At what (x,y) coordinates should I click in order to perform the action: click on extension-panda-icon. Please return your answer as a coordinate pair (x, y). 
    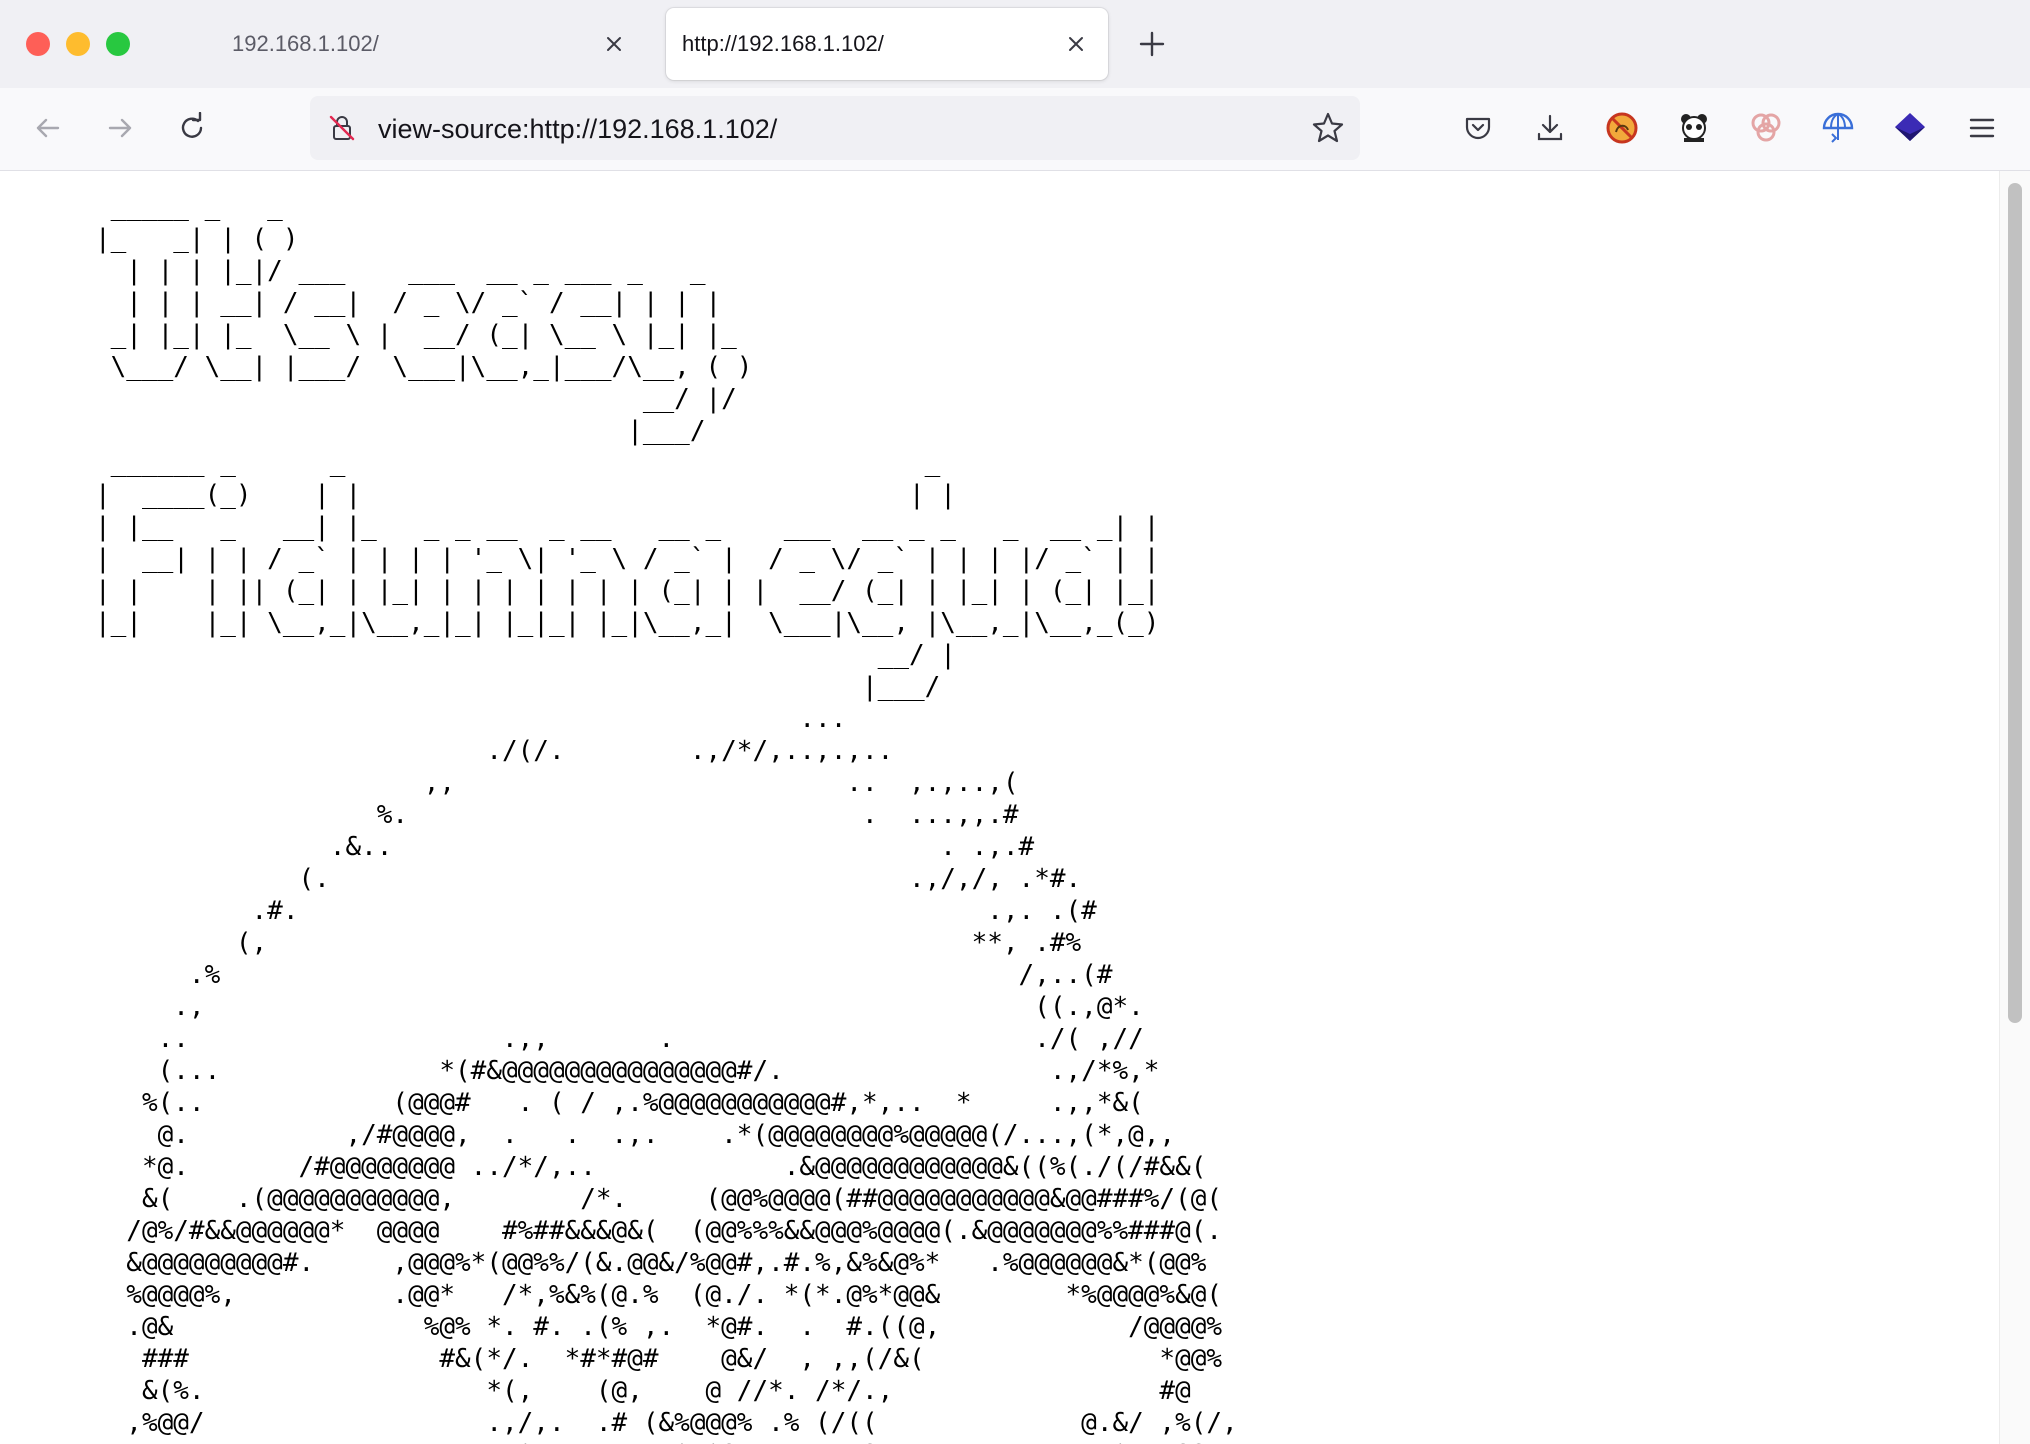
    Looking at the image, I should click on (1694, 128).